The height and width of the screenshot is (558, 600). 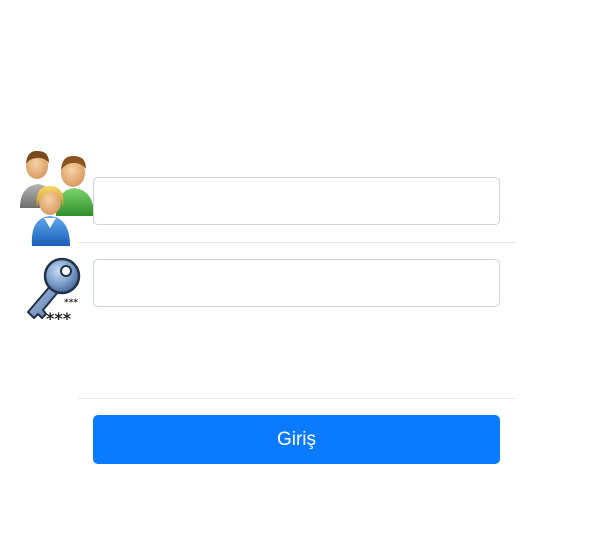 What do you see at coordinates (57, 198) in the screenshot?
I see `users-group-icon` at bounding box center [57, 198].